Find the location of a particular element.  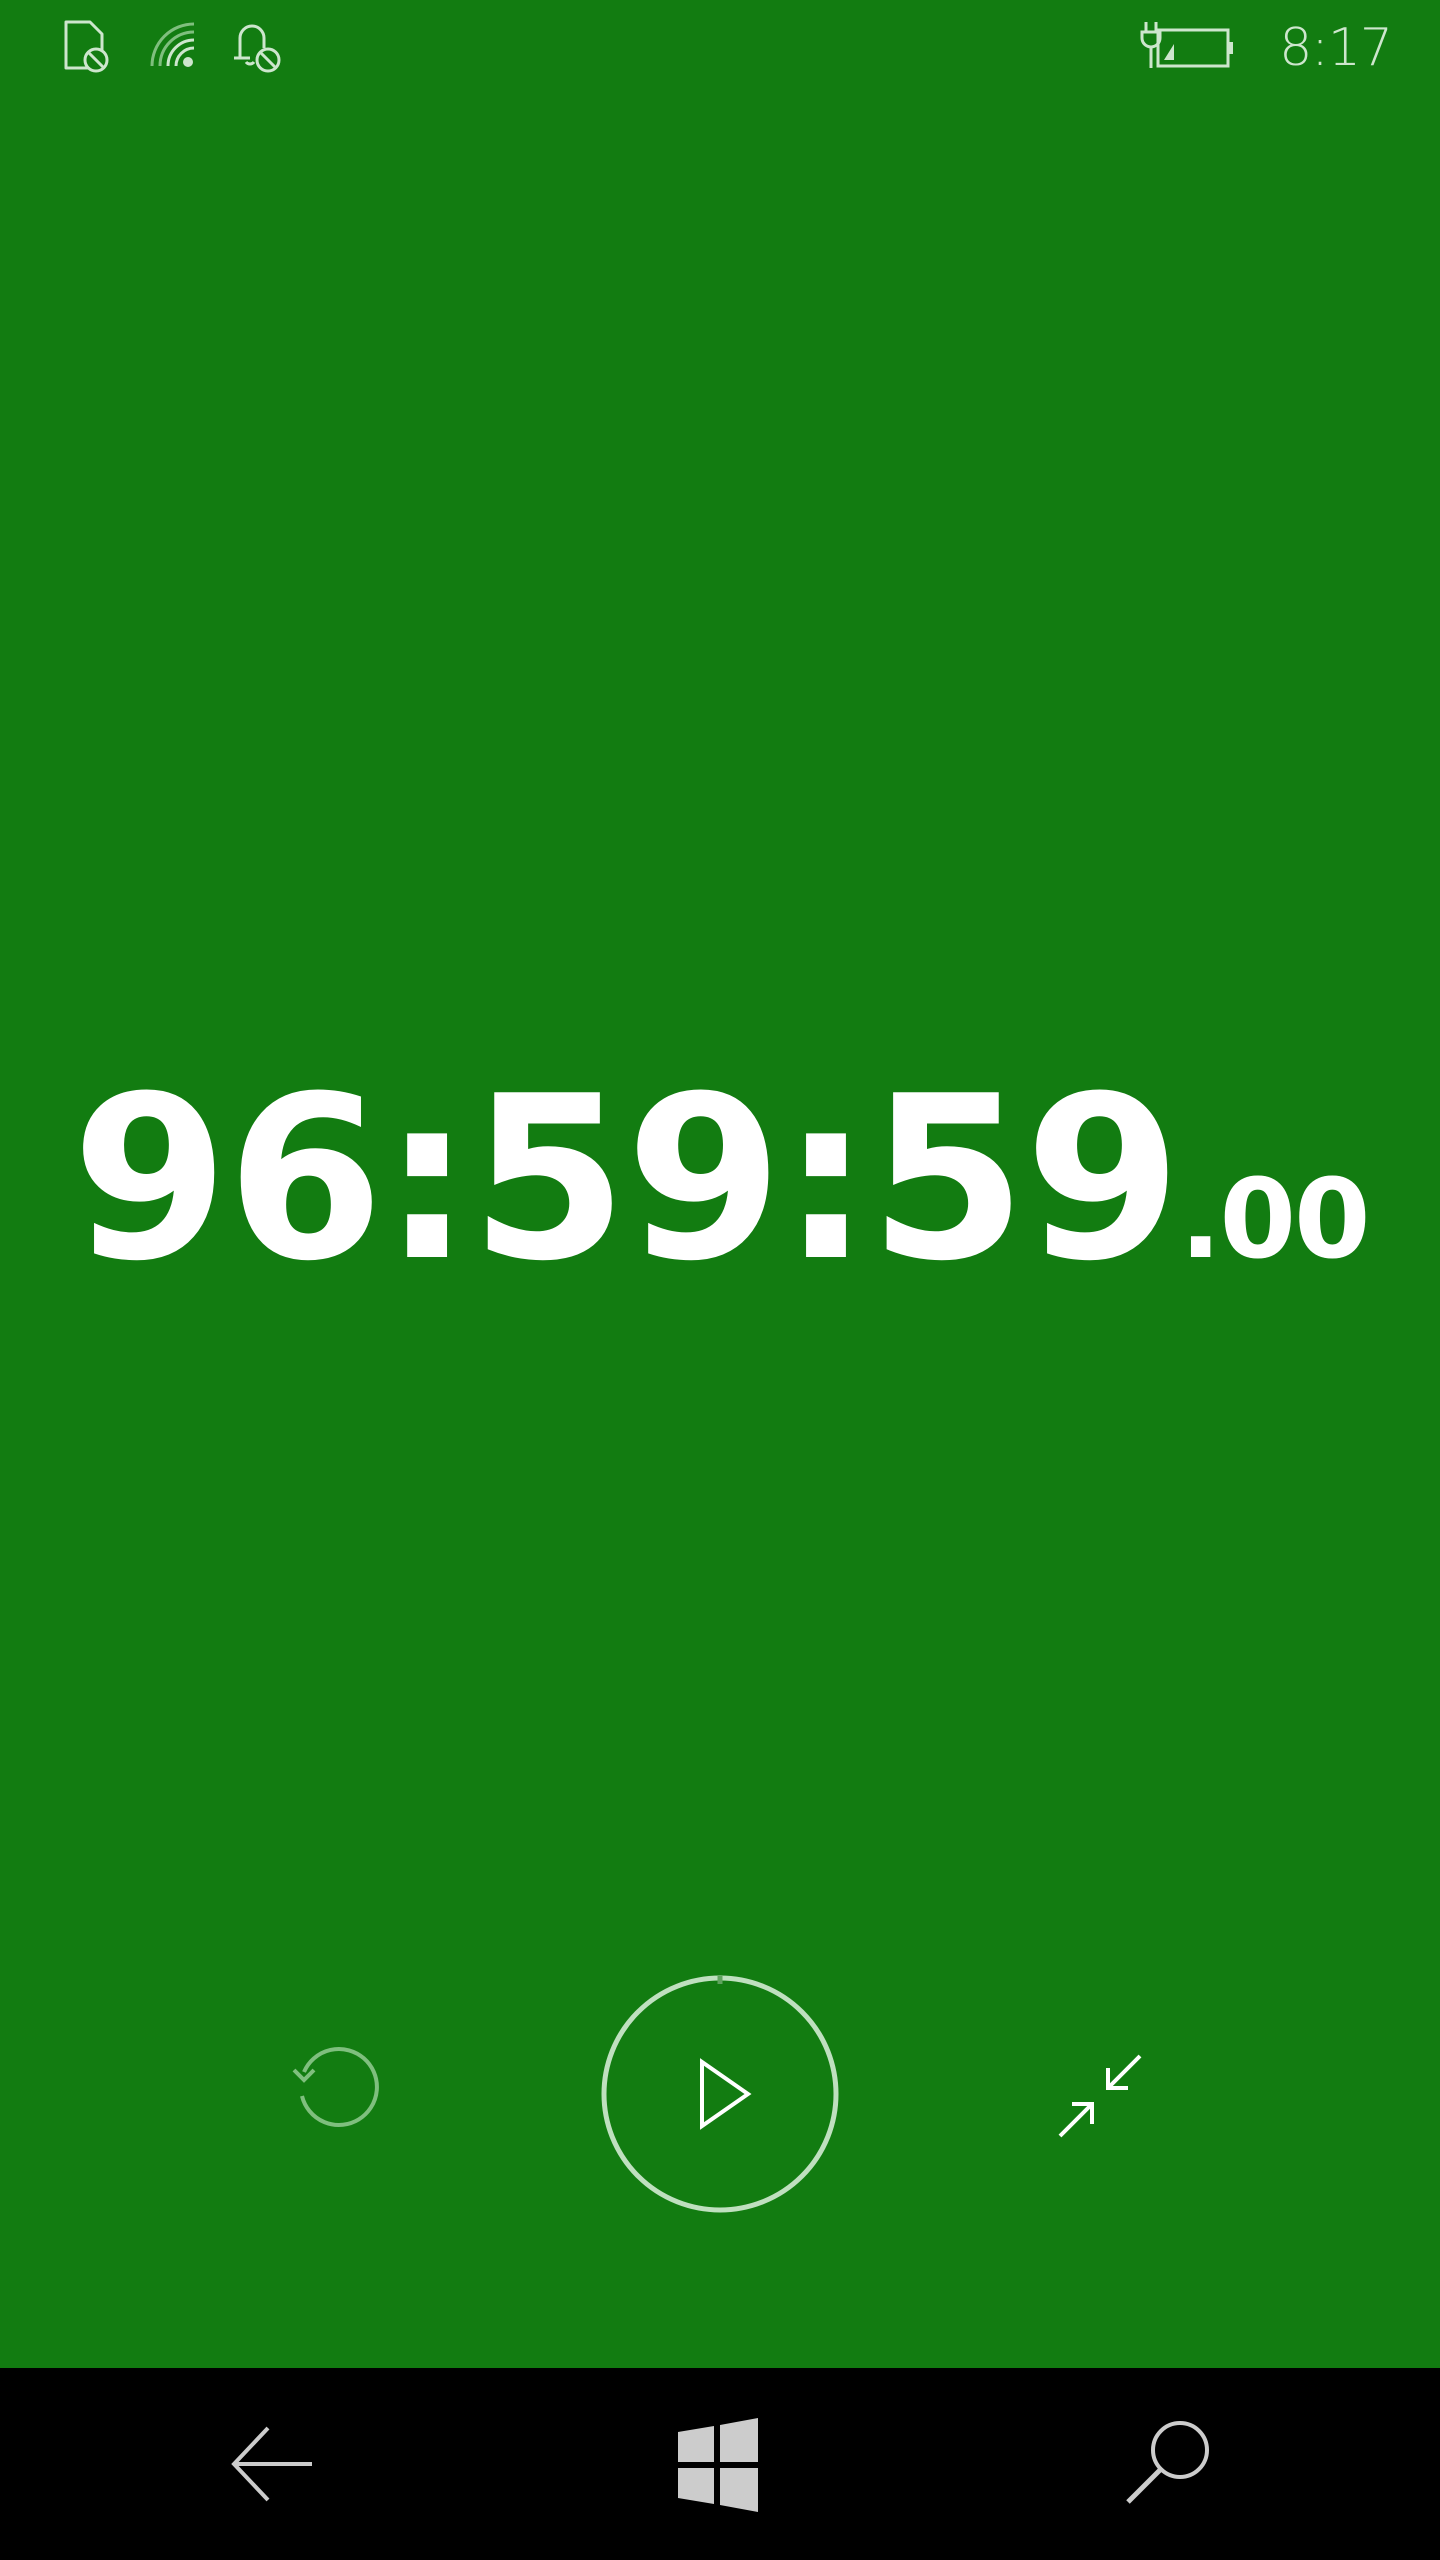

status-time: 8:17 is located at coordinates (1336, 48).